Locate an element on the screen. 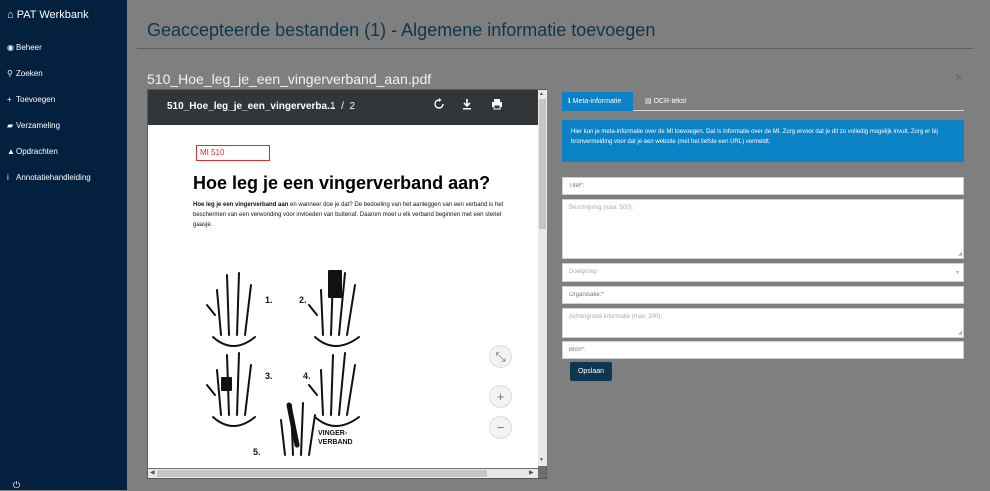 The height and width of the screenshot is (491, 990). close-button: × is located at coordinates (959, 77).